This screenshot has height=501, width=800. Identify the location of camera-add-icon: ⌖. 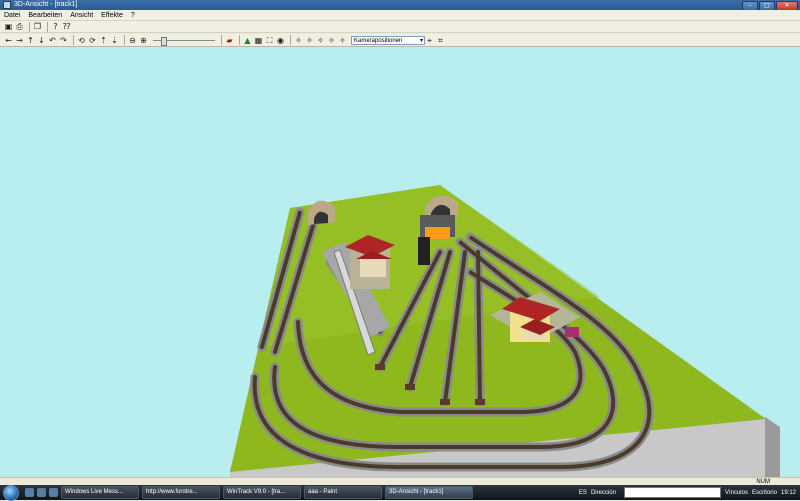
(429, 40).